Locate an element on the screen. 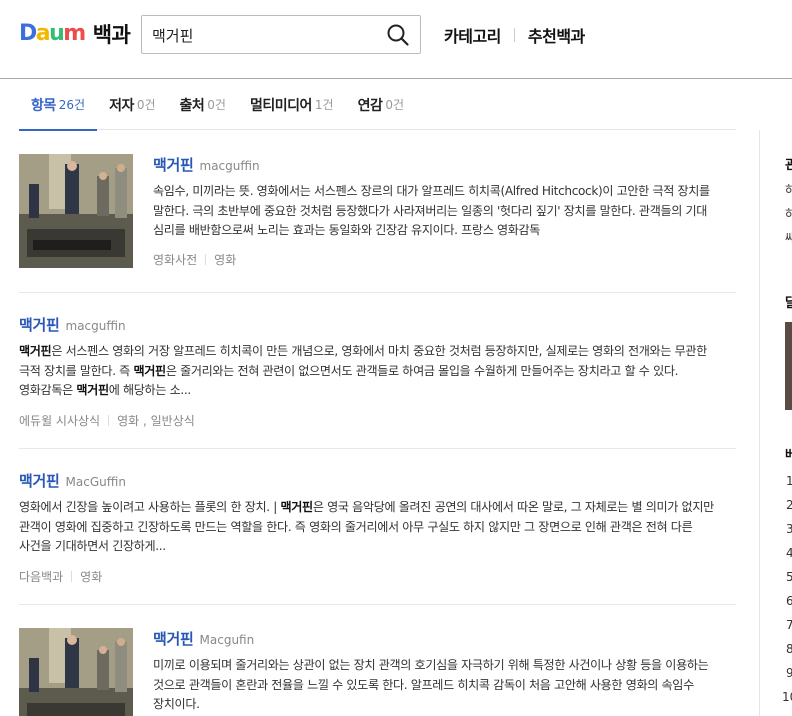 This screenshot has width=792, height=716. tab-yearbook: 연감 0건 is located at coordinates (381, 104).